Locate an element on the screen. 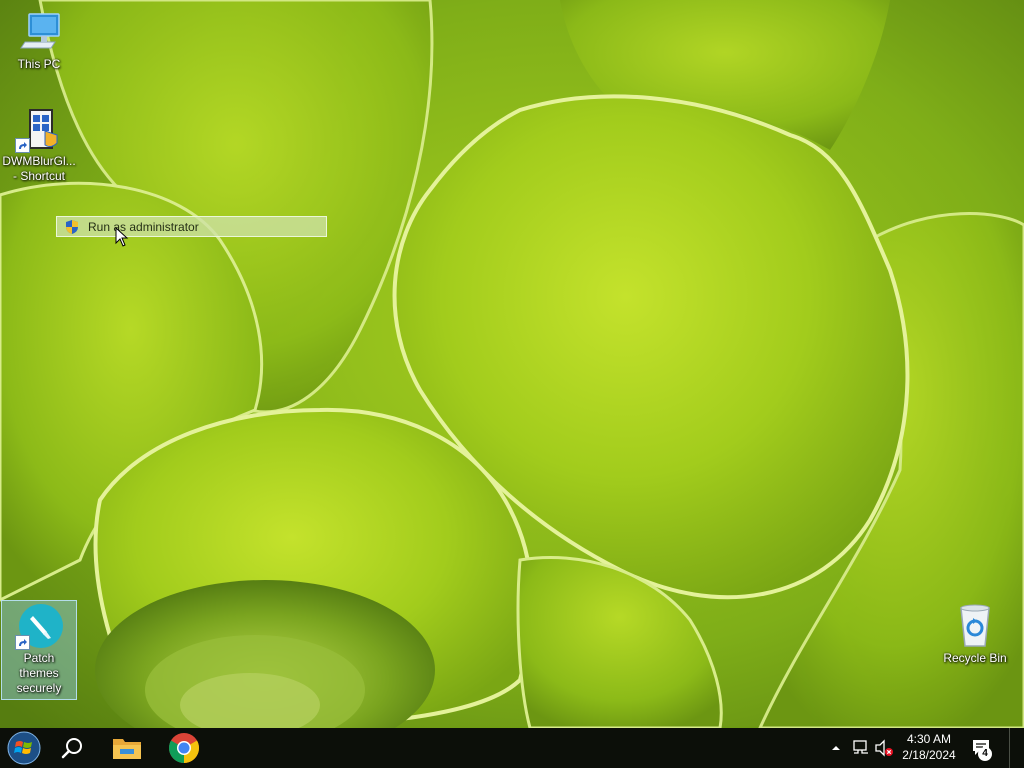  search-button is located at coordinates (72, 748).